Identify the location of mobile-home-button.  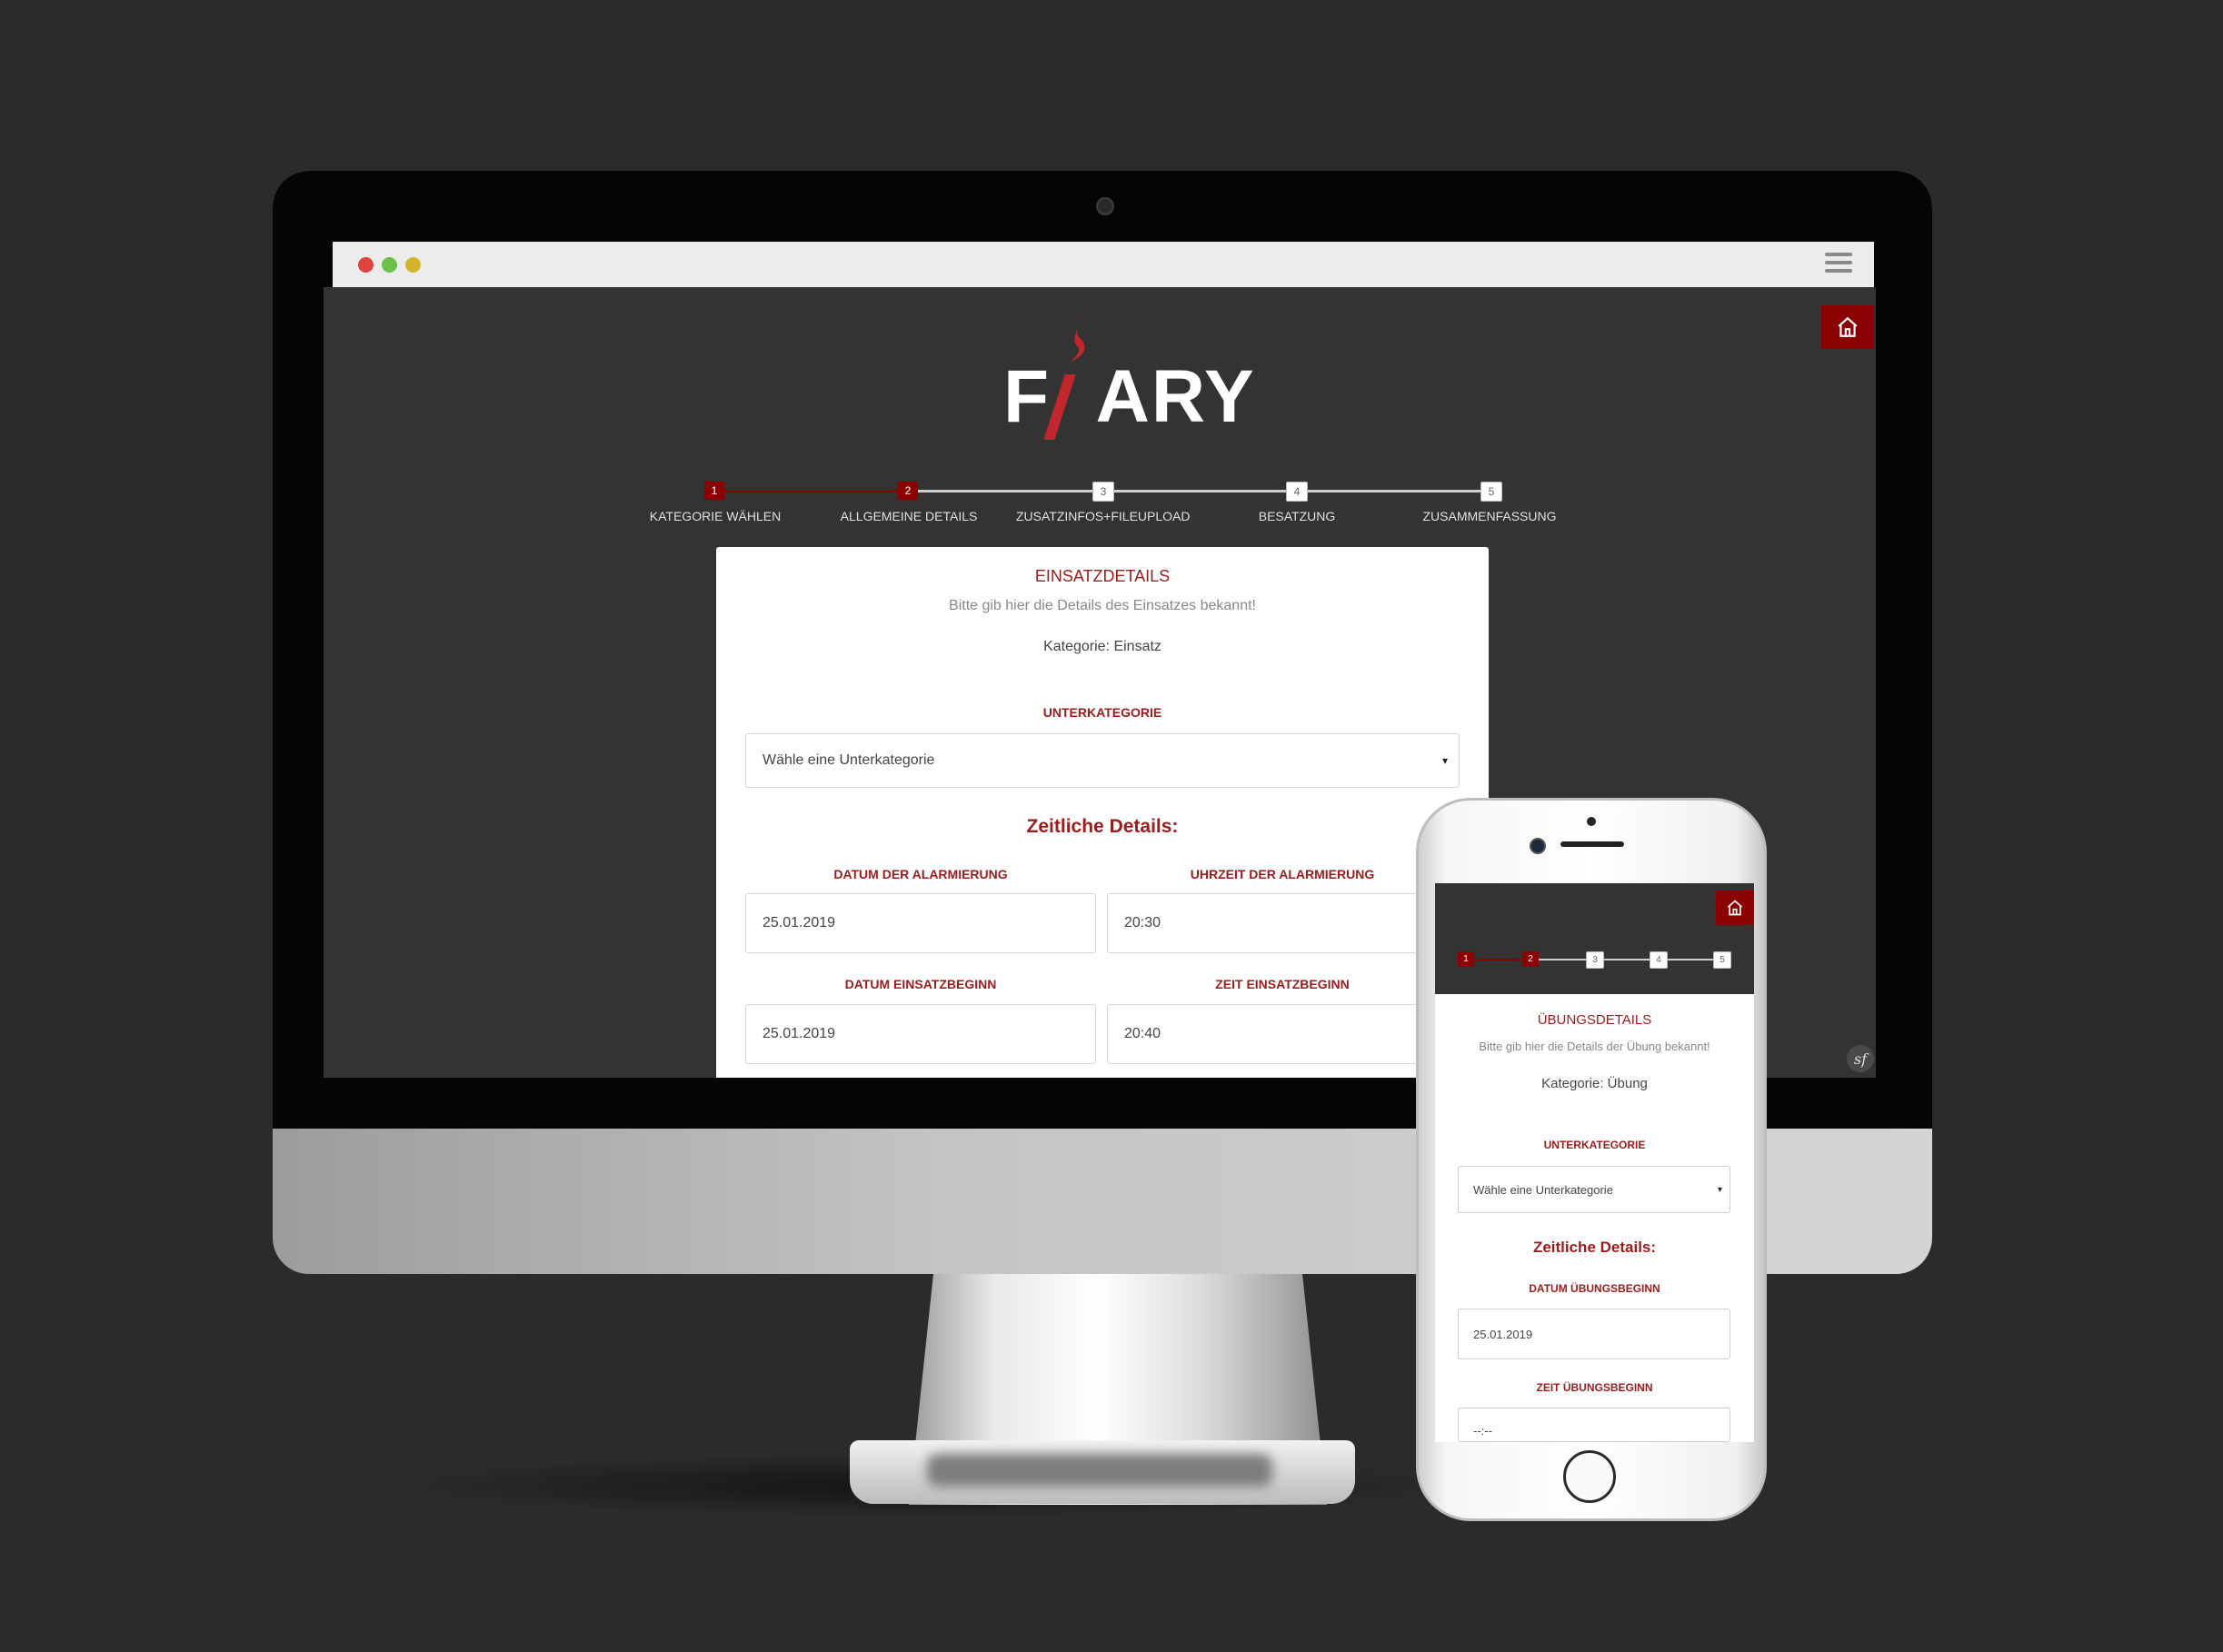
(1735, 908).